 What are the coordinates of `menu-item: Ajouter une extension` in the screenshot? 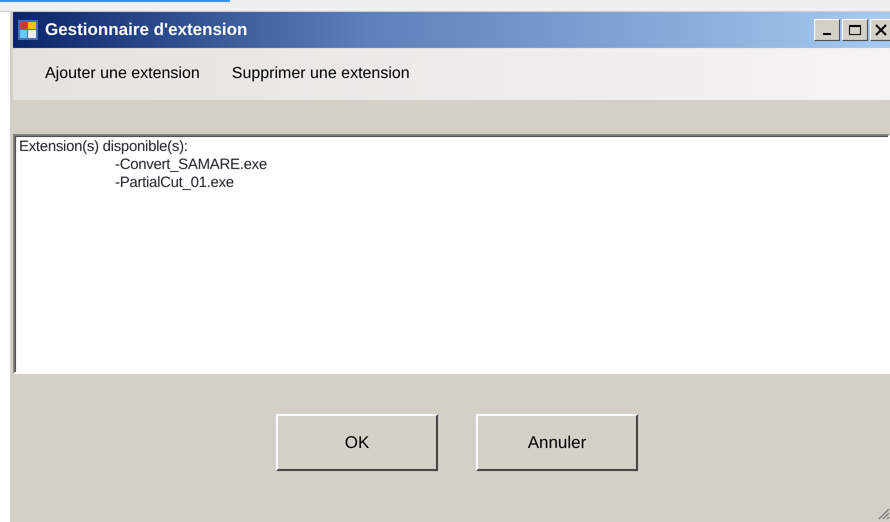 It's located at (122, 74).